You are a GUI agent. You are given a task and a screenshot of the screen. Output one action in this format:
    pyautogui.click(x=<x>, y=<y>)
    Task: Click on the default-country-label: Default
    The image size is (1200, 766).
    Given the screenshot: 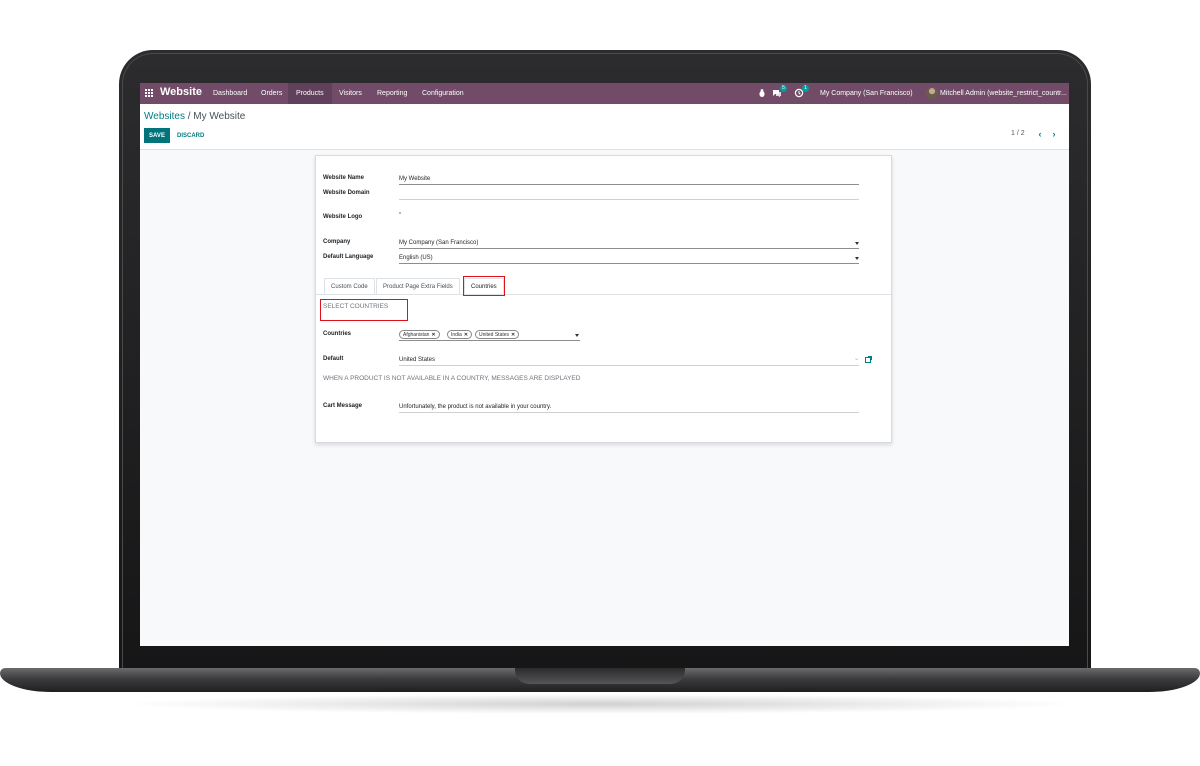 What is the action you would take?
    pyautogui.click(x=333, y=359)
    